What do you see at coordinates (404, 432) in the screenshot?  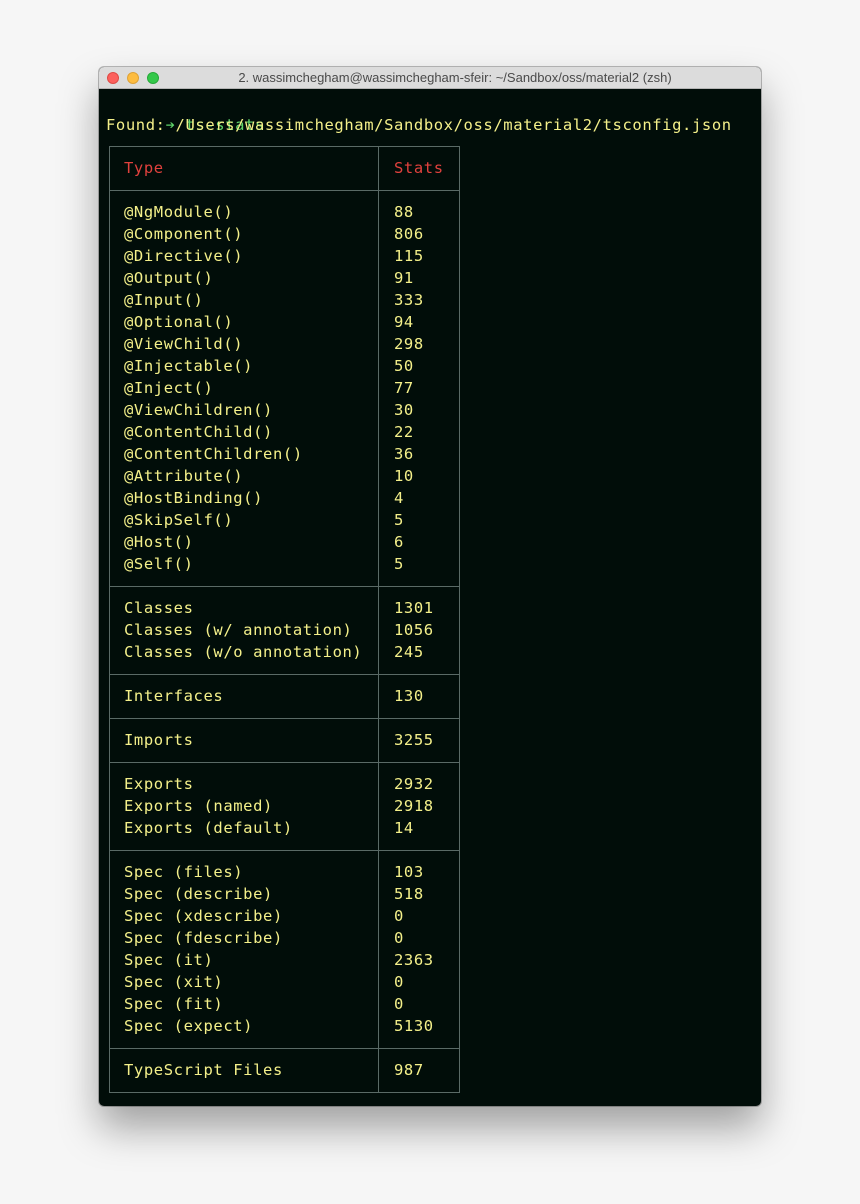 I see `row-stats: 22` at bounding box center [404, 432].